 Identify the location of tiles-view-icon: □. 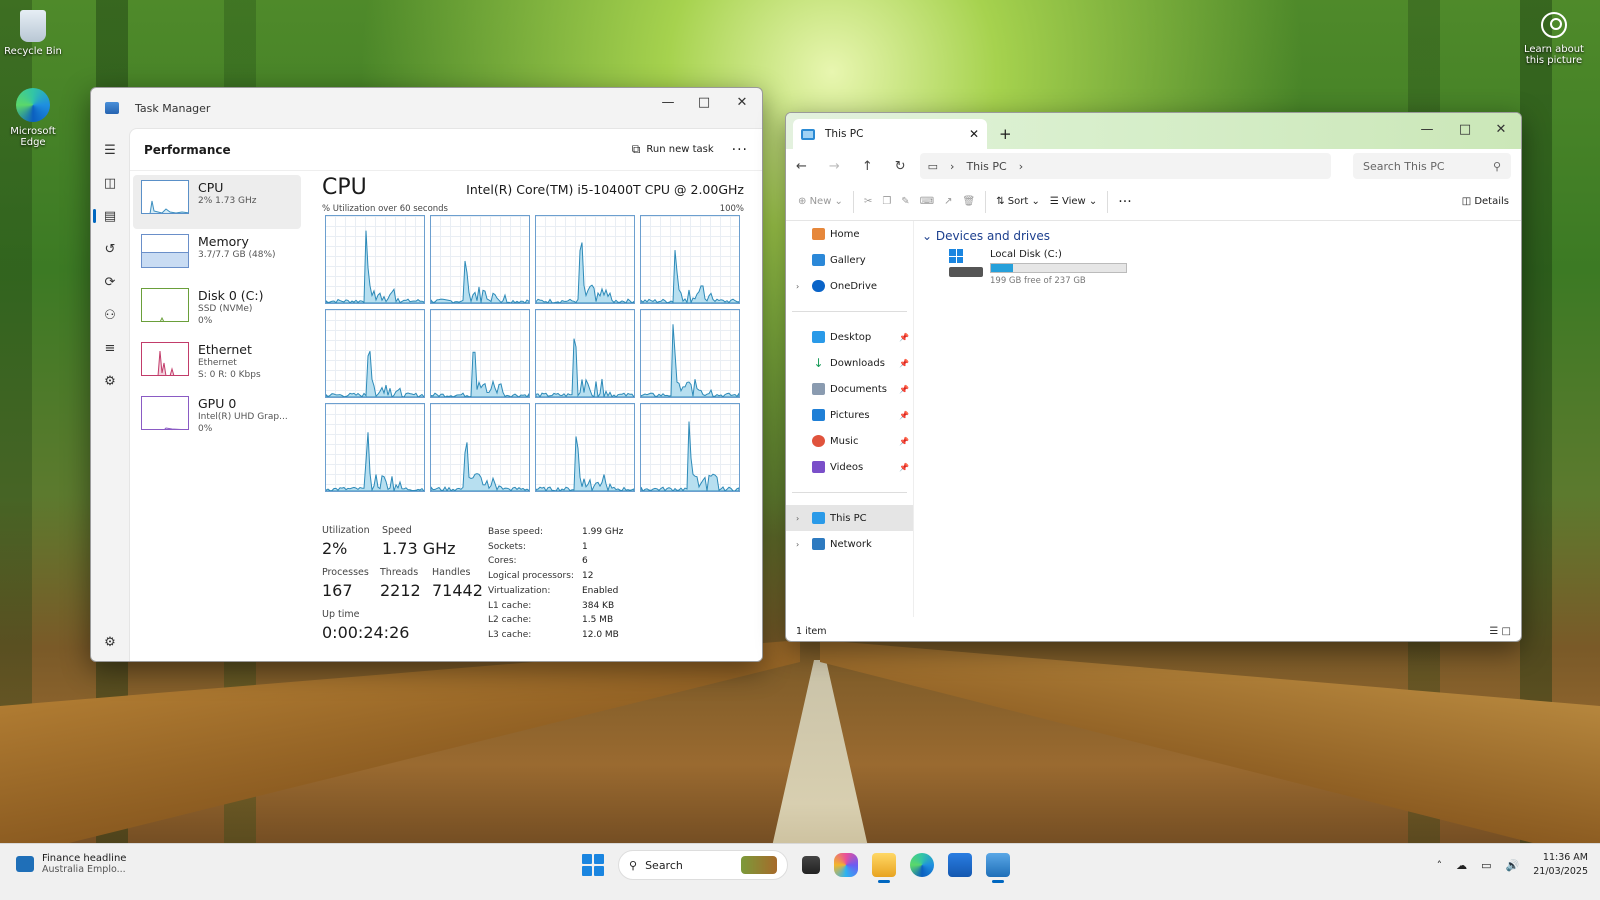
(1506, 631).